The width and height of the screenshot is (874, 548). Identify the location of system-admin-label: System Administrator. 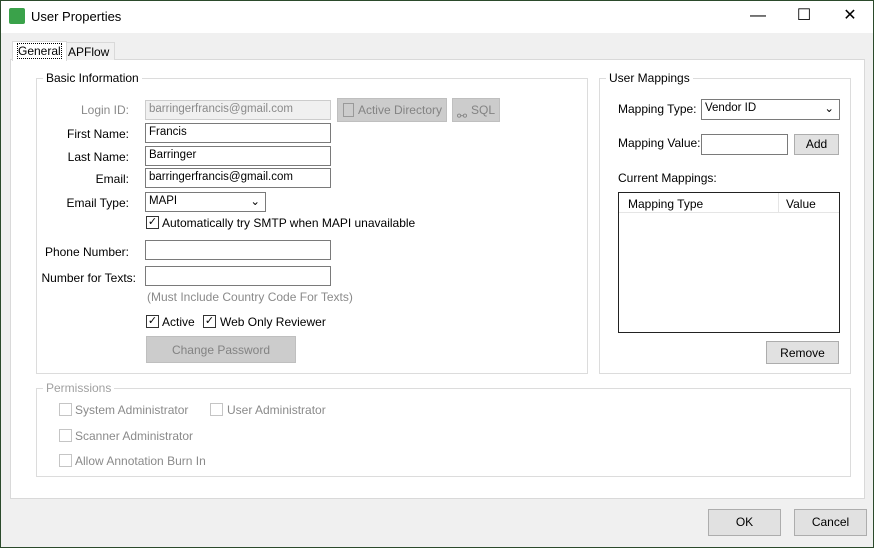
(132, 410).